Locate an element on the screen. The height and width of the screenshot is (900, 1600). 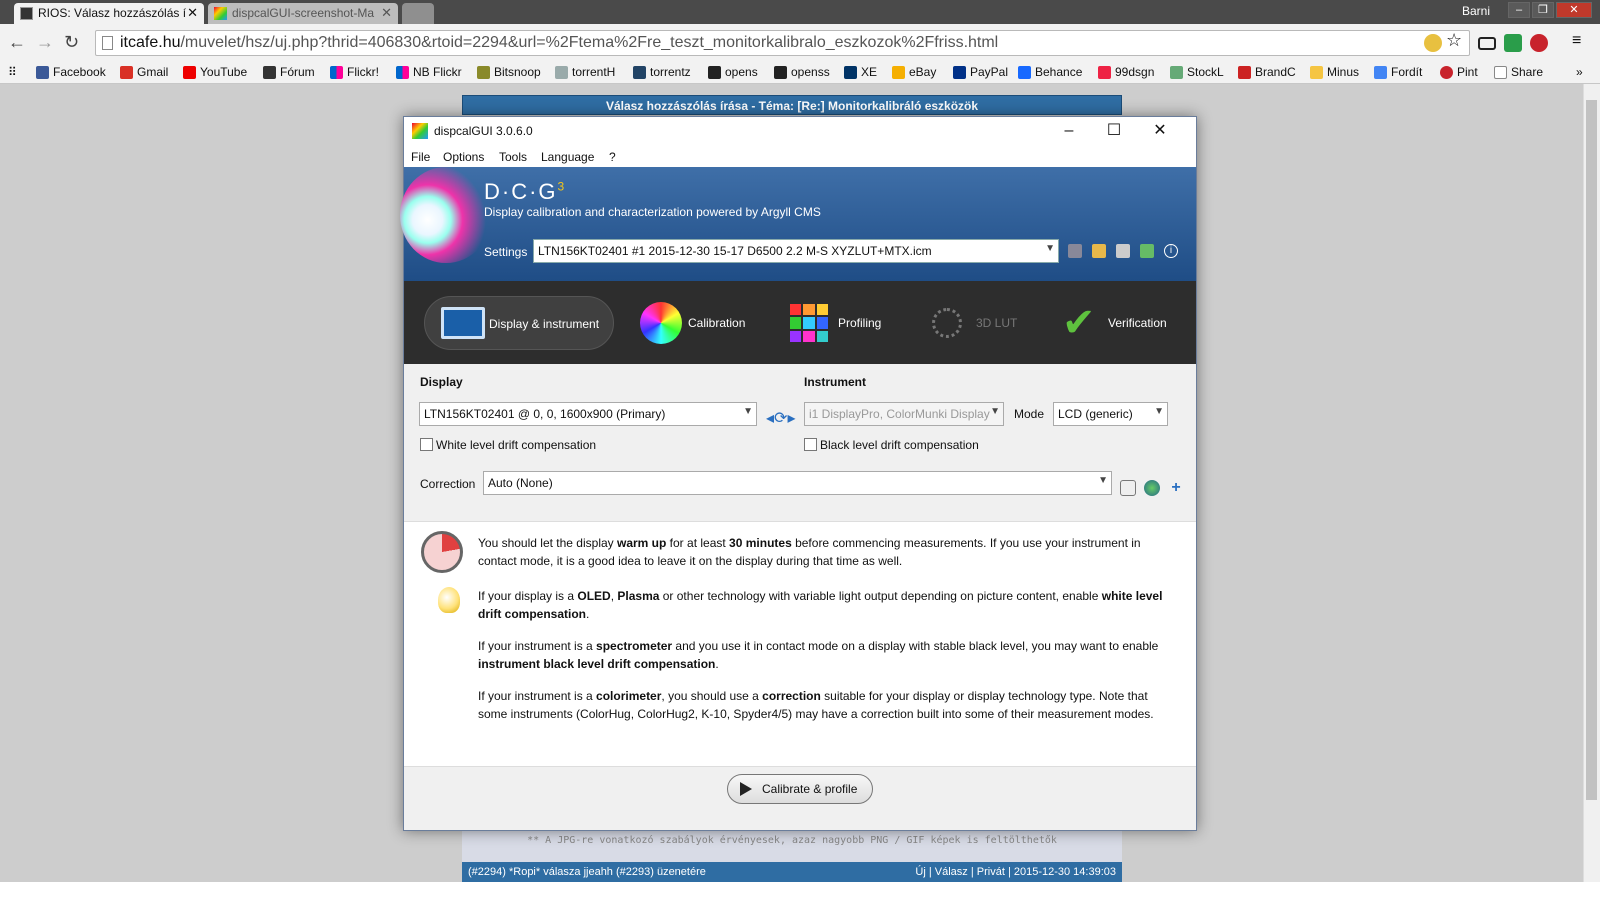
bookmark-torrenth: torrentH is located at coordinates (585, 72).